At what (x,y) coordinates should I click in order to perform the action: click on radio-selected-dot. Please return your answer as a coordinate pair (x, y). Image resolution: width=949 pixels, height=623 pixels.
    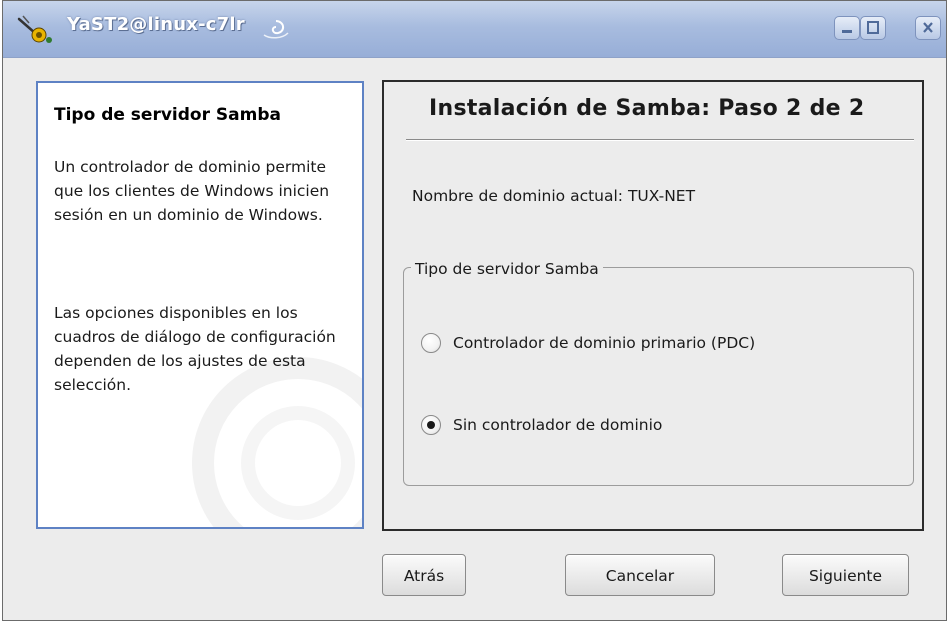
    Looking at the image, I should click on (431, 425).